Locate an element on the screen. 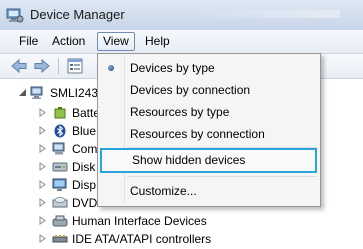 This screenshot has height=249, width=363. tree-node: Disk is located at coordinates (67, 167).